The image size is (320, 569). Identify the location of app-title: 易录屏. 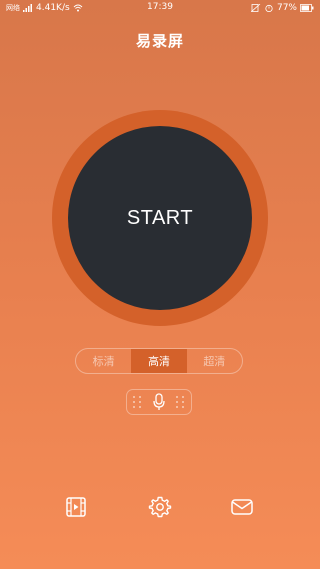
(159, 41).